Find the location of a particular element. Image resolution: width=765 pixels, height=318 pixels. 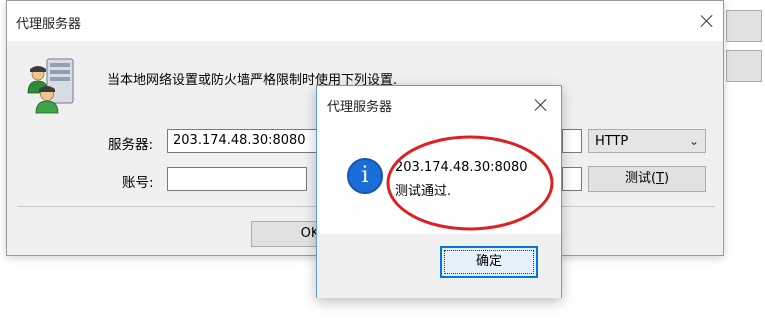

window-title: 代理服务器 is located at coordinates (49, 24).